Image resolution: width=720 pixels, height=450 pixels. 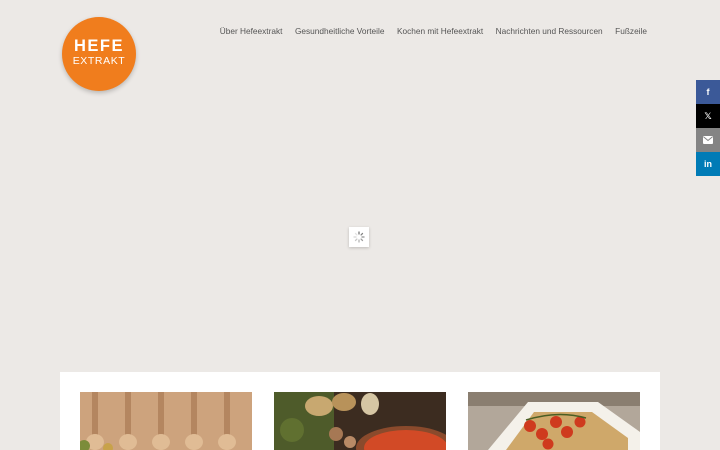 I want to click on linkedin-share-button: in, so click(x=708, y=164).